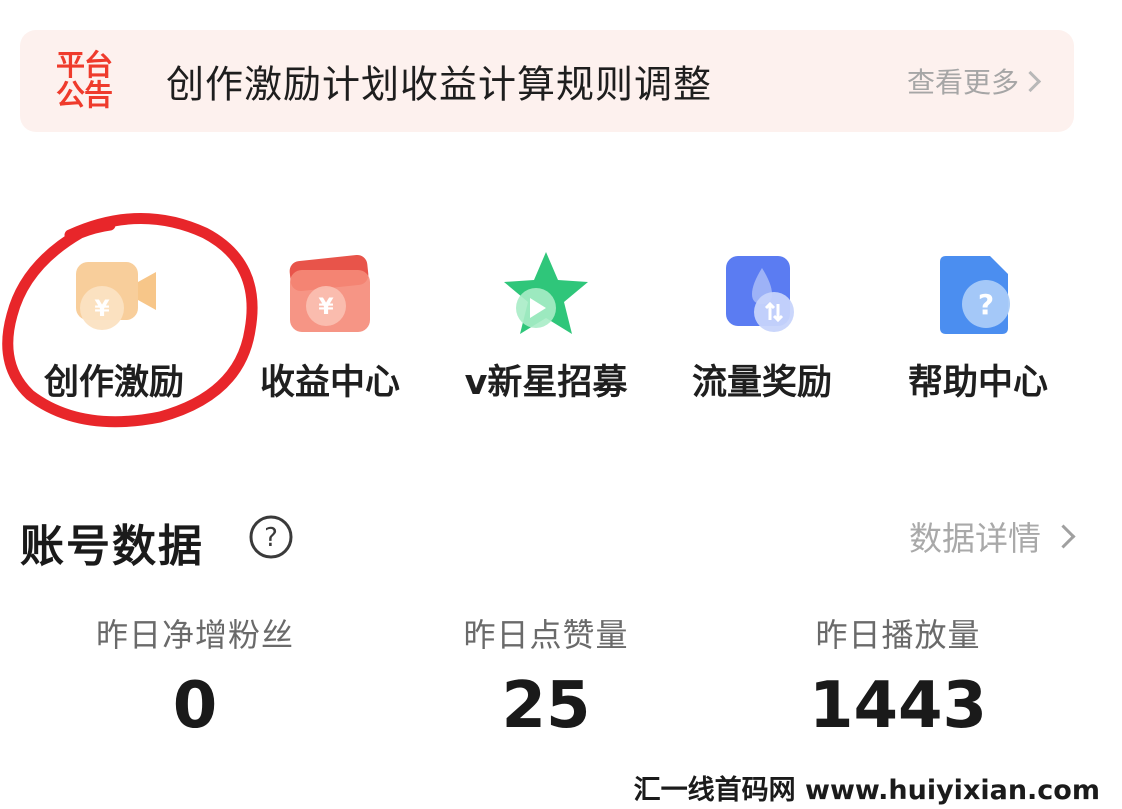 The image size is (1122, 809). I want to click on stat-label: 昨日播放量, so click(898, 635).